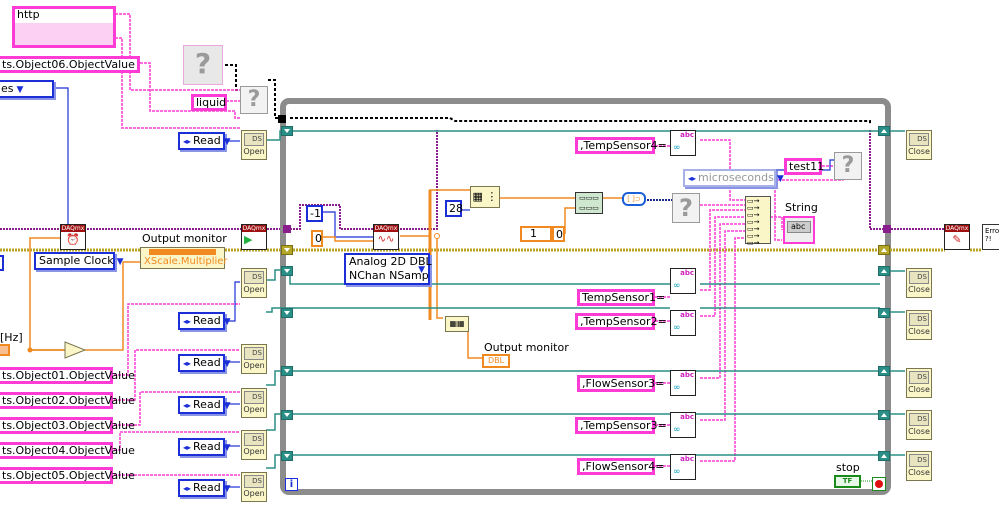 This screenshot has height=506, width=999. Describe the element at coordinates (683, 467) in the screenshot. I see `datasocket-read-5: abc ∞` at that location.